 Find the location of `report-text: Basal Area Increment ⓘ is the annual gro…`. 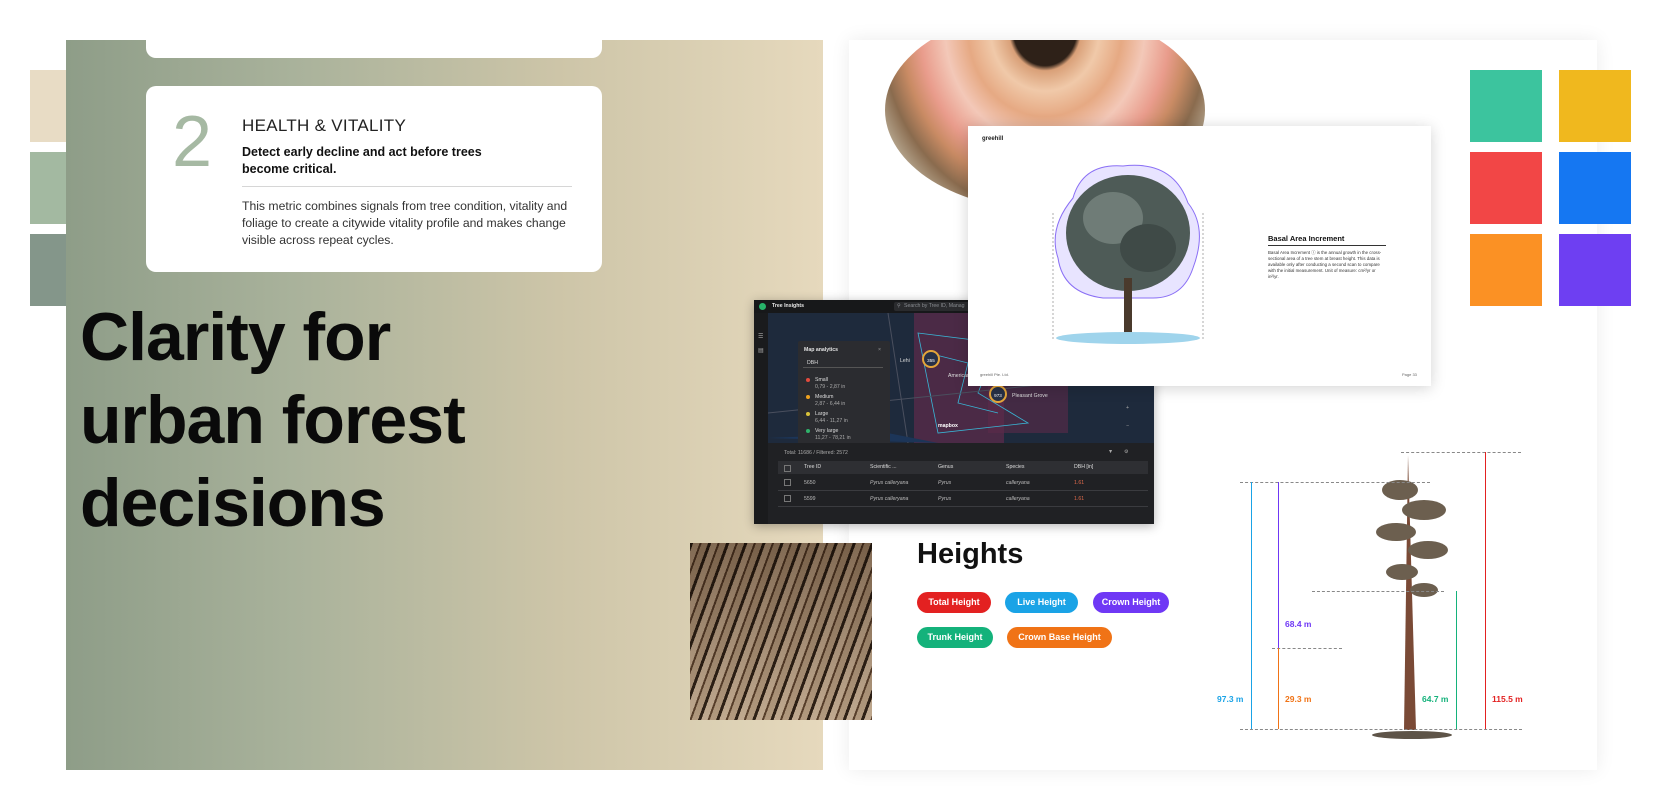

report-text: Basal Area Increment ⓘ is the annual gro… is located at coordinates (1325, 264).